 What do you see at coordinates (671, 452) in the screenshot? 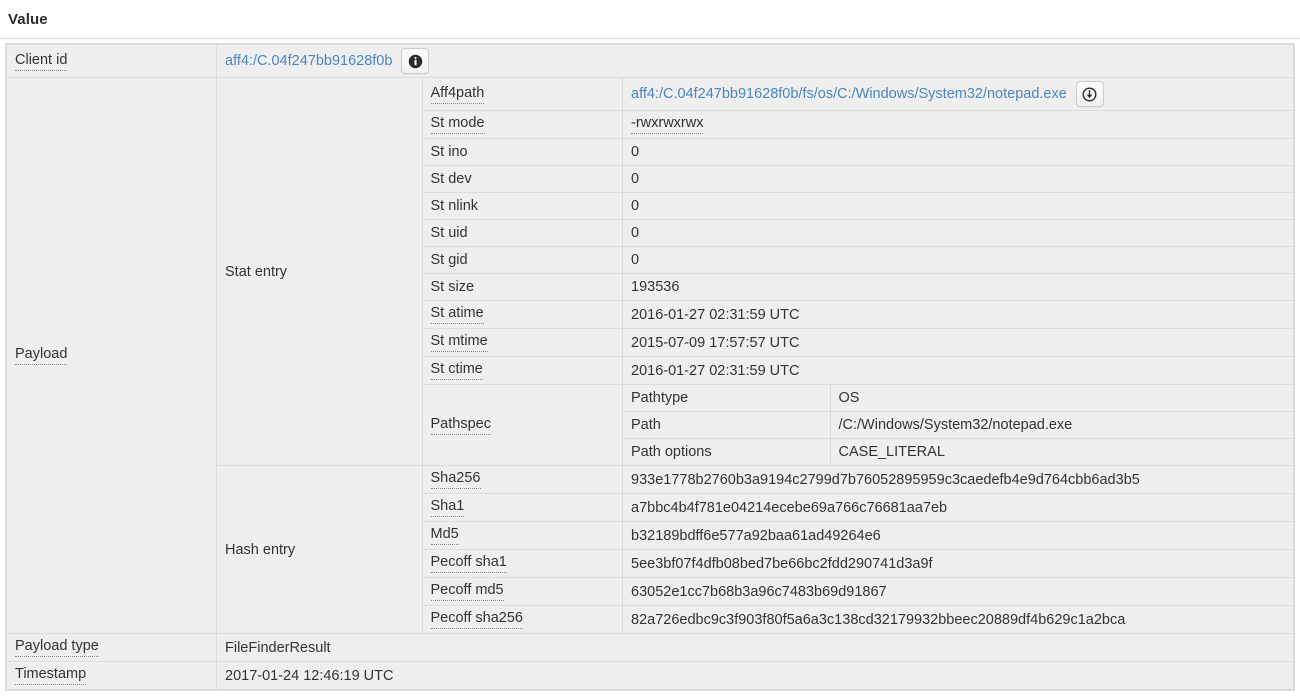
I see `pathspec-field-label: Path options` at bounding box center [671, 452].